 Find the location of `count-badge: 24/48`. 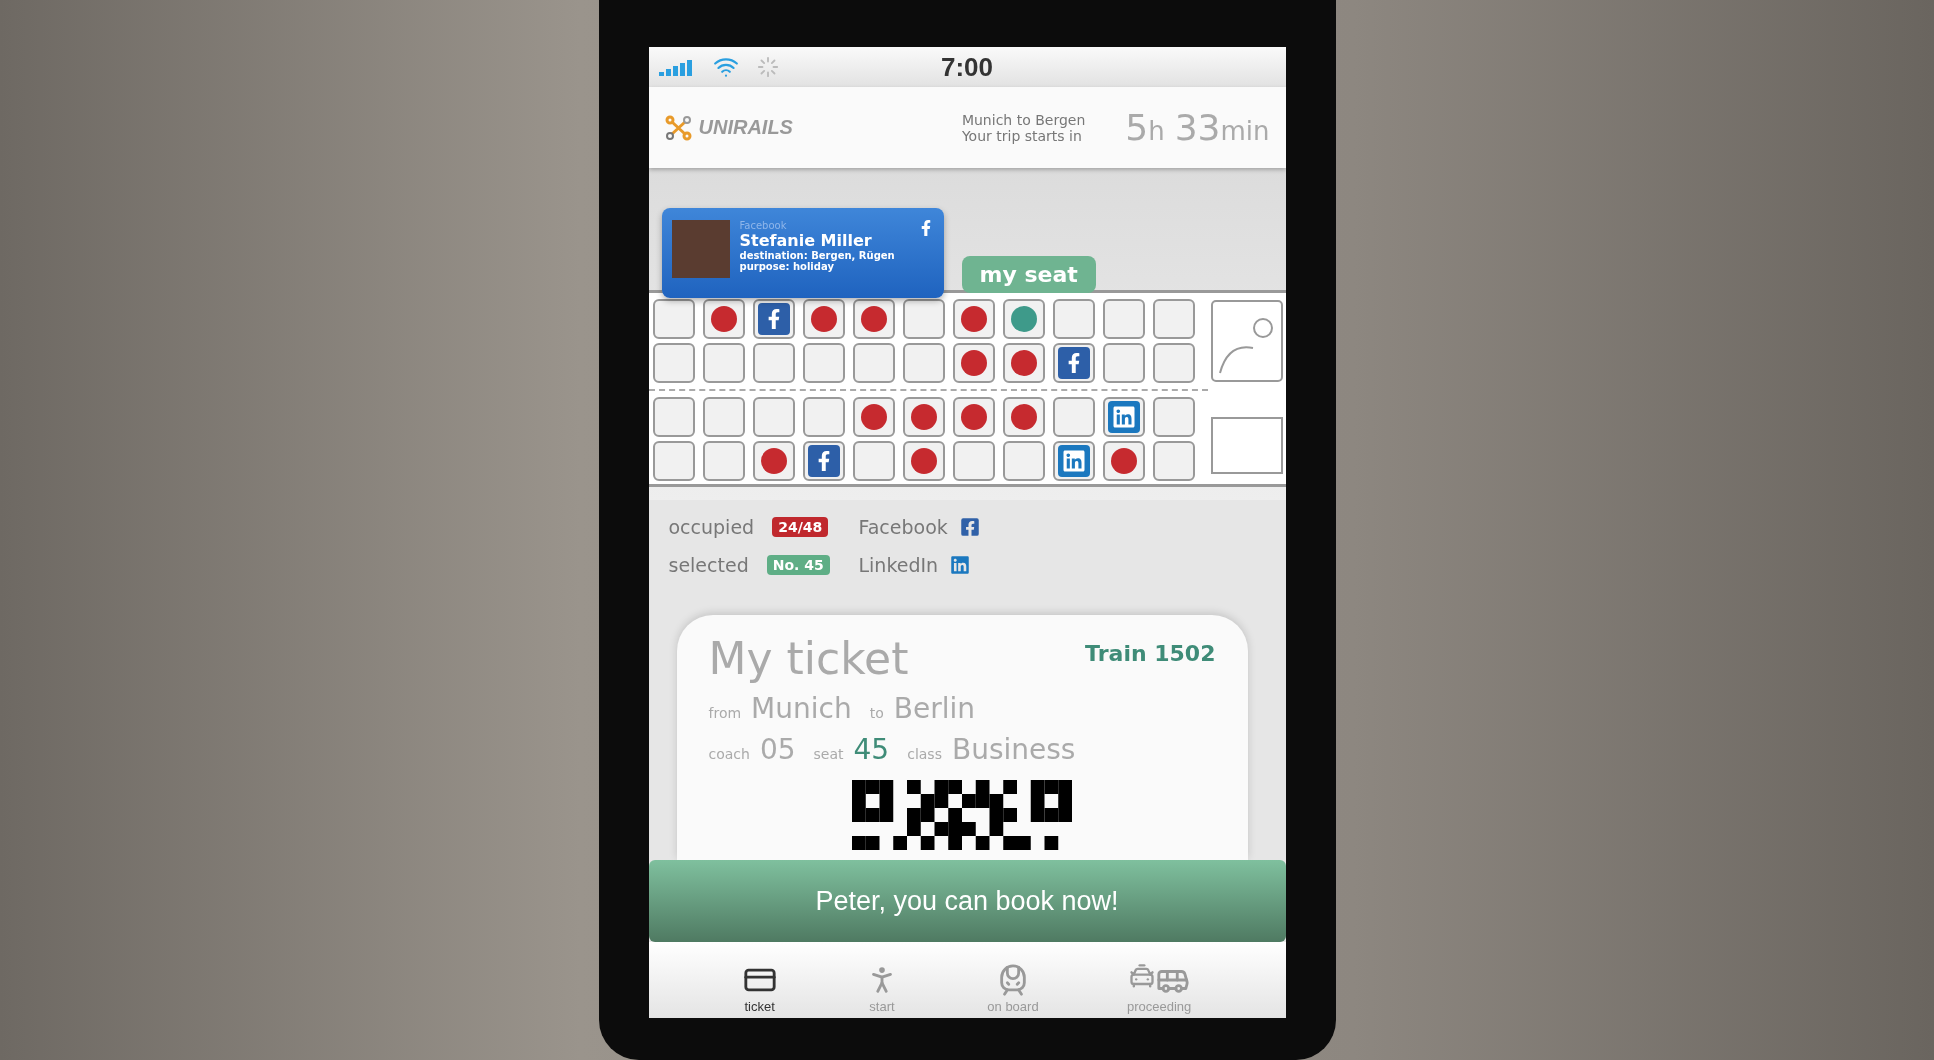

count-badge: 24/48 is located at coordinates (800, 527).